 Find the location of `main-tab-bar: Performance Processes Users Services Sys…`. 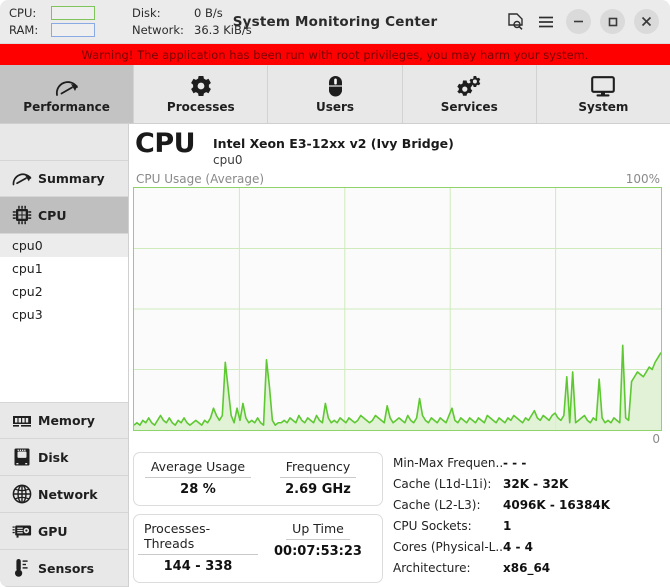

main-tab-bar: Performance Processes Users Services Sys… is located at coordinates (335, 94).